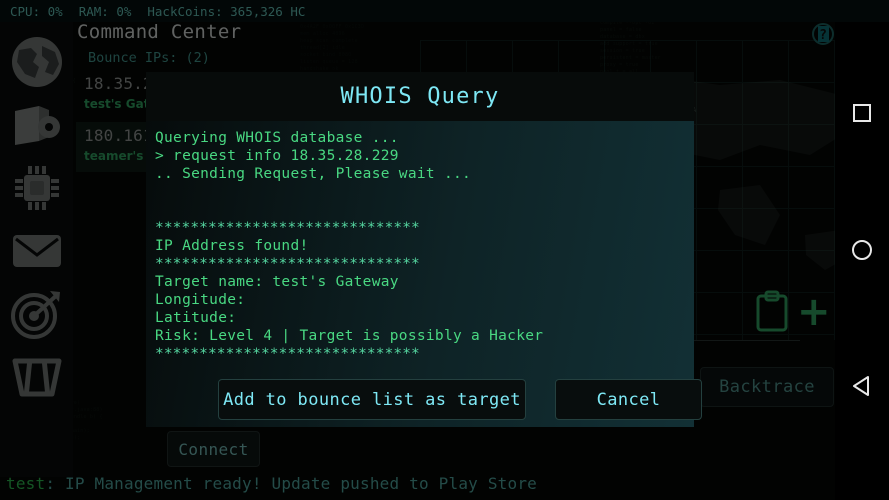  I want to click on terminal-line: Latitude:, so click(196, 318).